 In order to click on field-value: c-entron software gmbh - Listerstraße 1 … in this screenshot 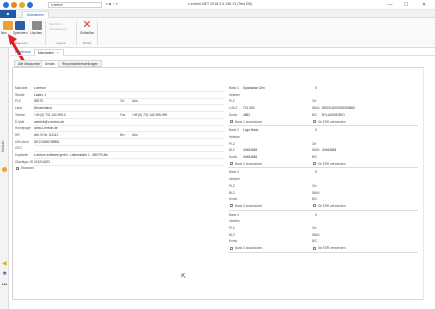, I will do `click(71, 155)`.